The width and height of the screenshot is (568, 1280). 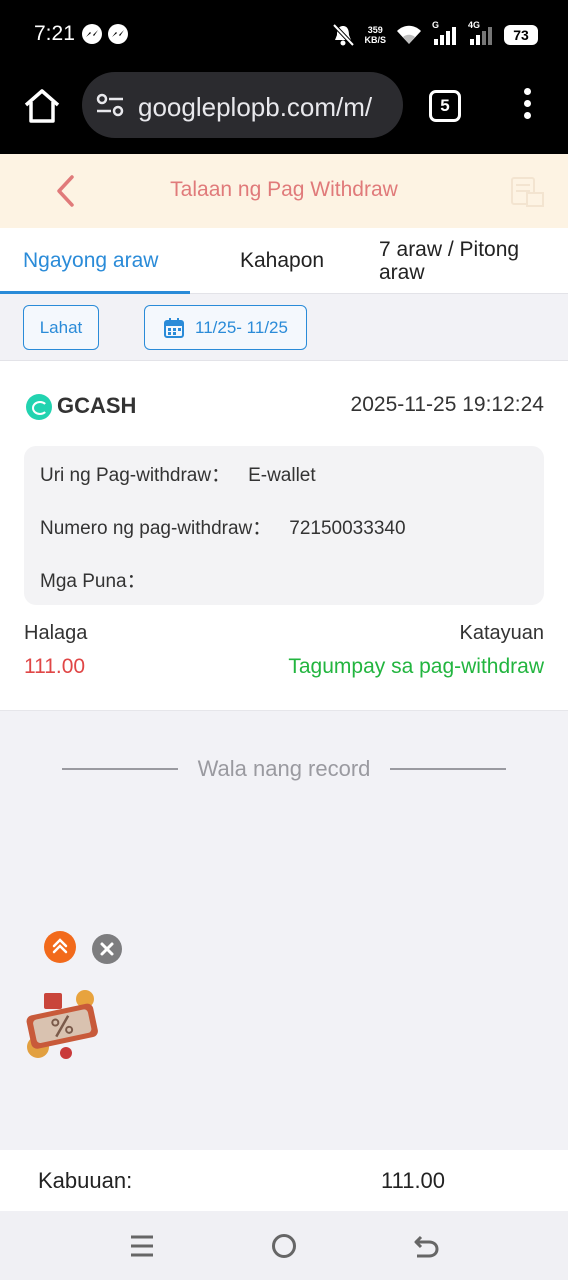 I want to click on recents-icon, so click(x=142, y=1246).